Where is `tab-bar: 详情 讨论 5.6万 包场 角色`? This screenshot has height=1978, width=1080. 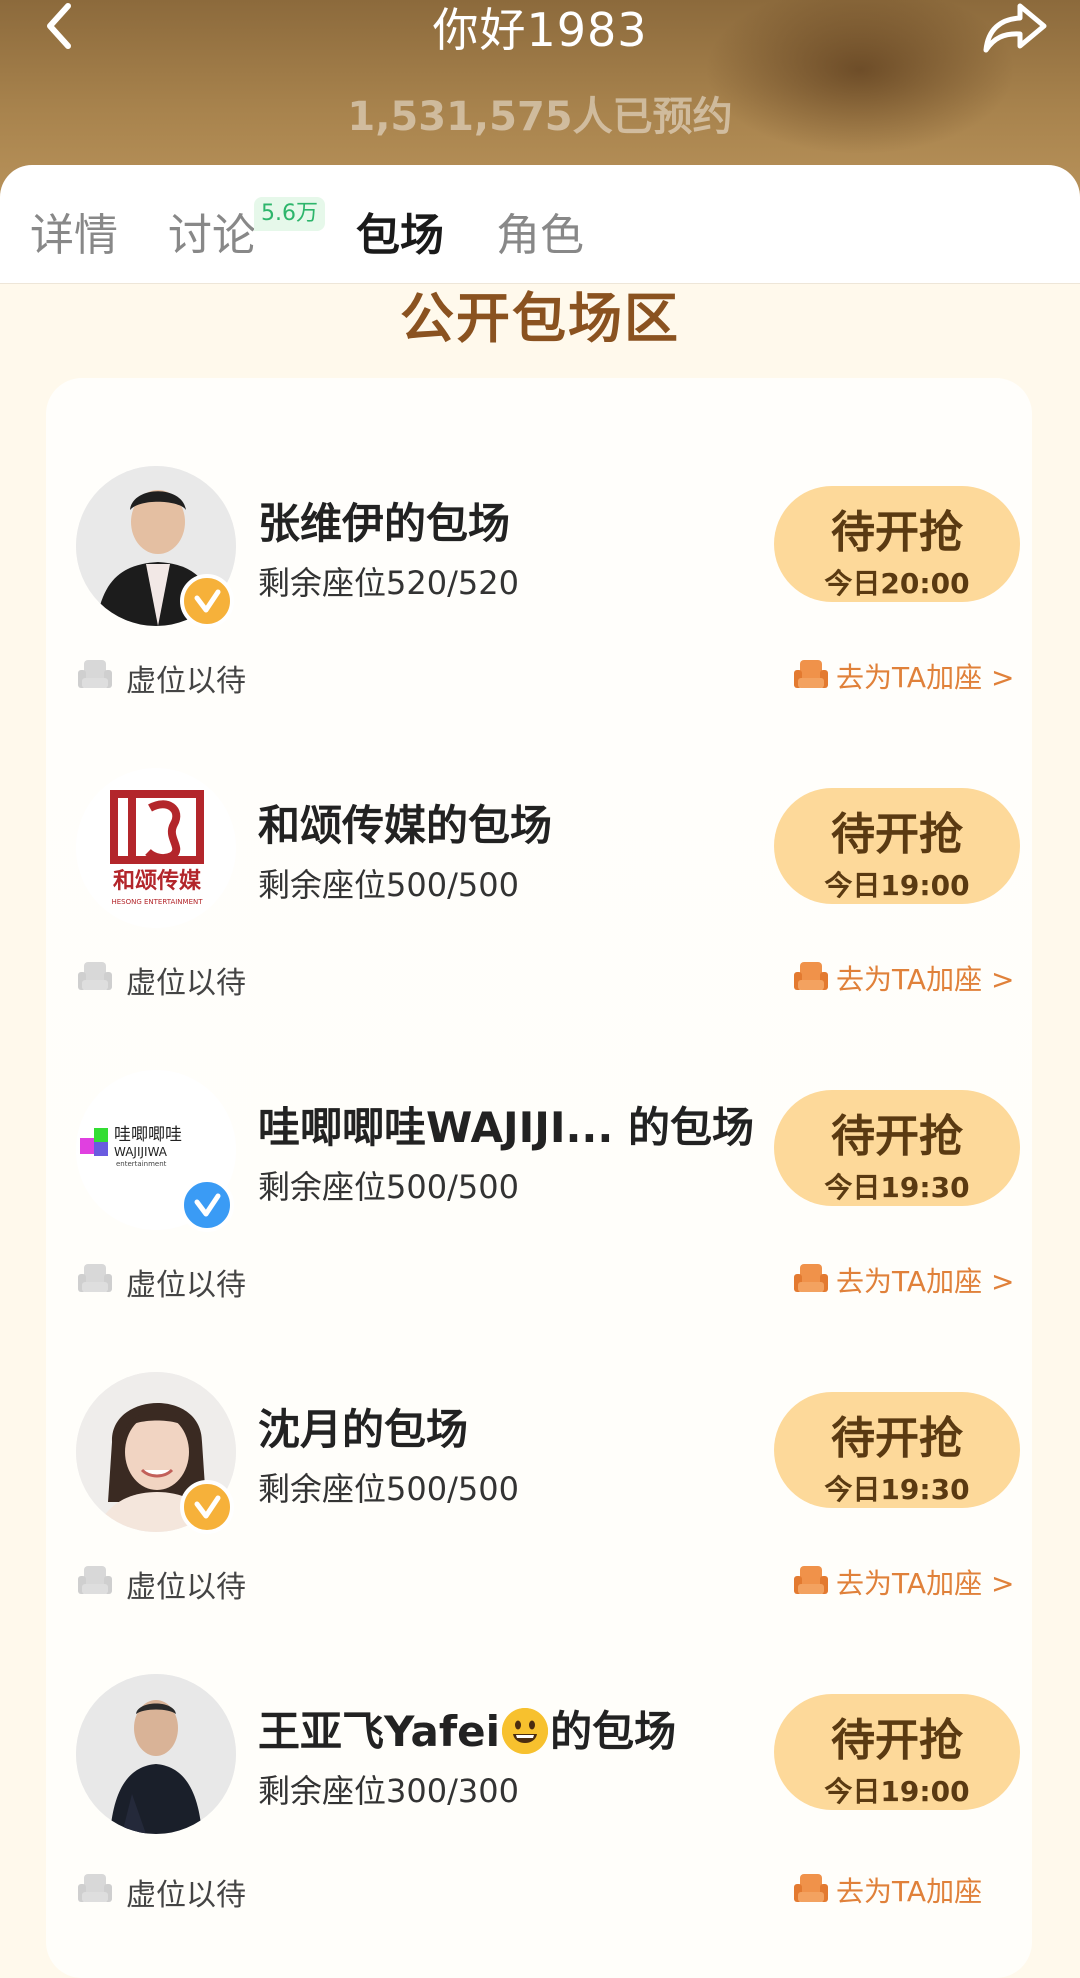
tab-bar: 详情 讨论 5.6万 包场 角色 is located at coordinates (540, 224).